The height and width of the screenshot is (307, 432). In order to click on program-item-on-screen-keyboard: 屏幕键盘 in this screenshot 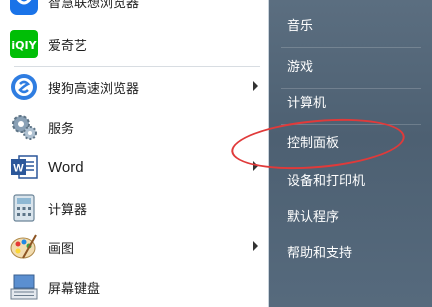, I will do `click(135, 287)`.